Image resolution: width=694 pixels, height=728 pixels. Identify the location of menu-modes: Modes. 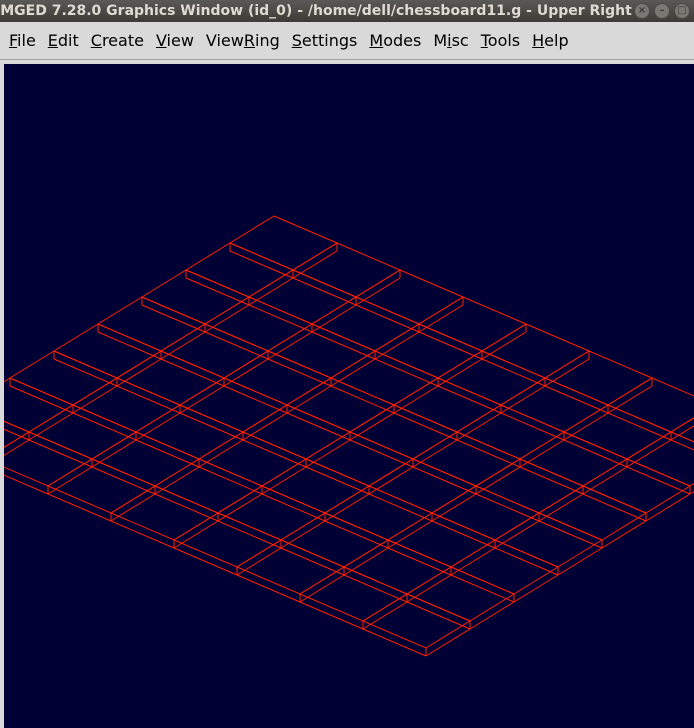
(395, 40).